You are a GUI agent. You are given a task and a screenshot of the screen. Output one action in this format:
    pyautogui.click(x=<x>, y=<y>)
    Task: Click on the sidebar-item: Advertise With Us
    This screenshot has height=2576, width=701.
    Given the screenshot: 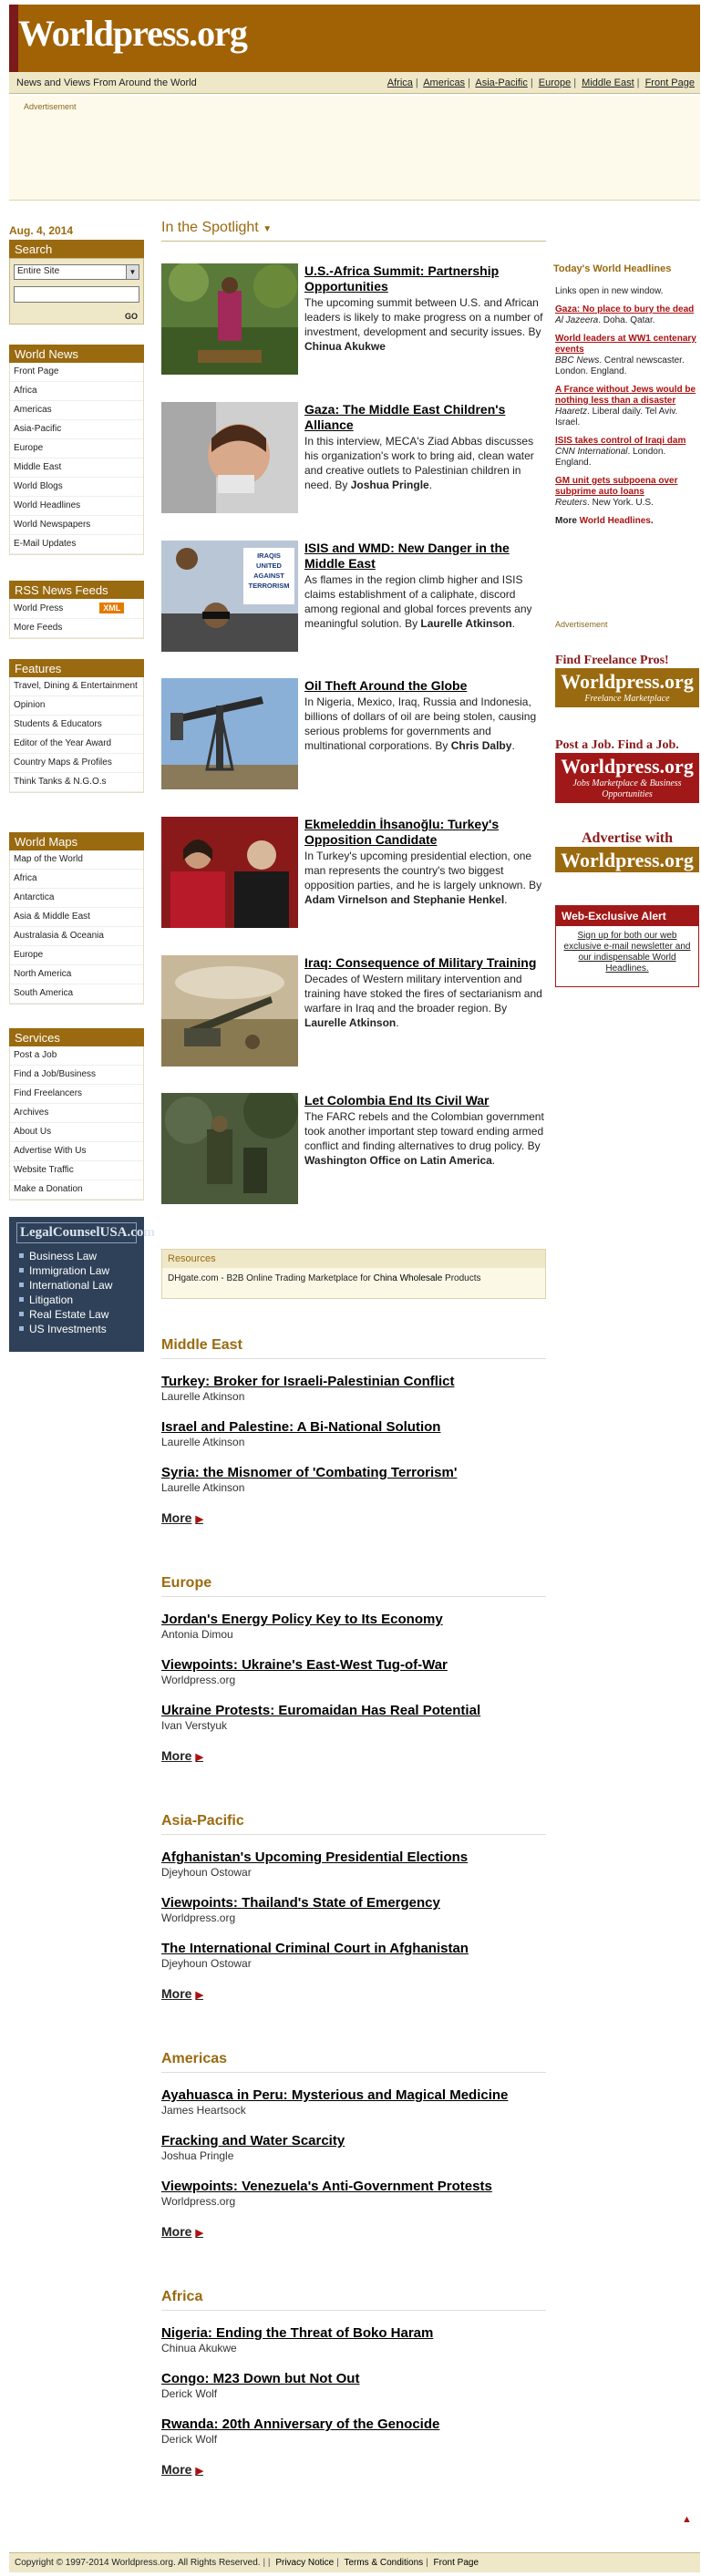 What is the action you would take?
    pyautogui.click(x=76, y=1151)
    